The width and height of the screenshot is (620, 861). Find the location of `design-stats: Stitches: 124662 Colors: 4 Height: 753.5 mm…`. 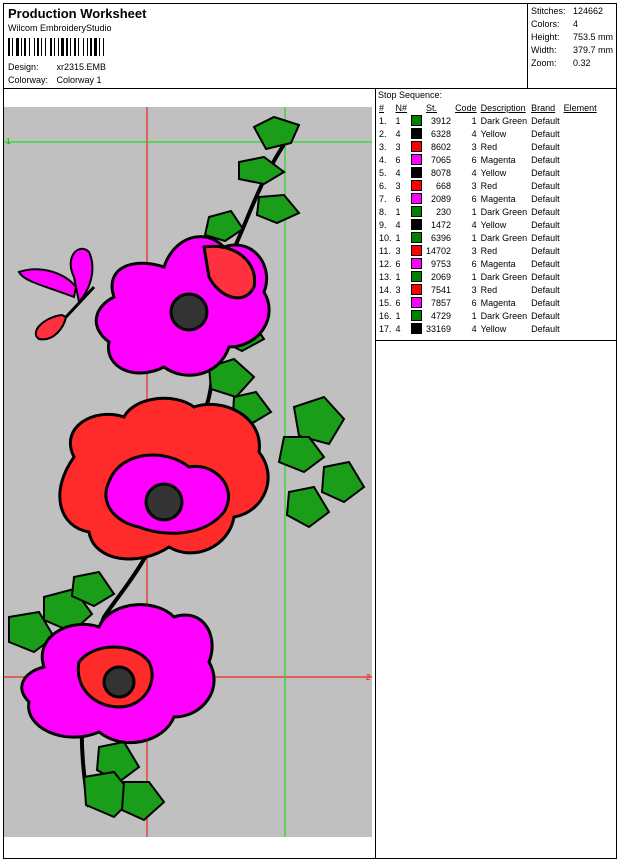

design-stats: Stitches: 124662 Colors: 4 Height: 753.5 mm… is located at coordinates (572, 46).